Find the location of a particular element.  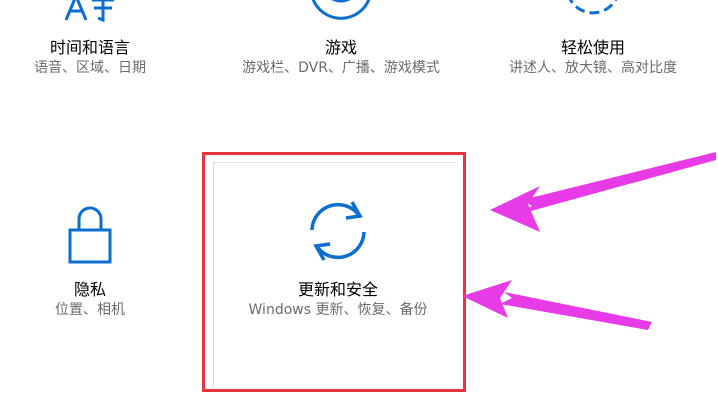

arrow-upper is located at coordinates (603, 192).